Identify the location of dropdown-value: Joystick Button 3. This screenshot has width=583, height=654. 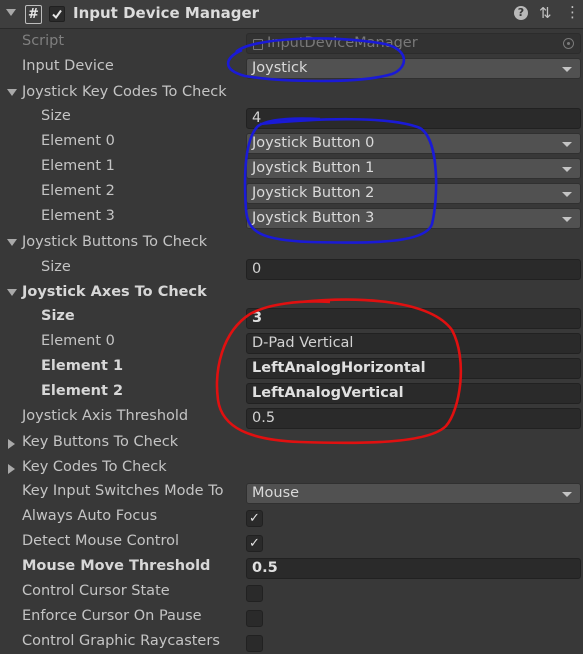
(313, 218).